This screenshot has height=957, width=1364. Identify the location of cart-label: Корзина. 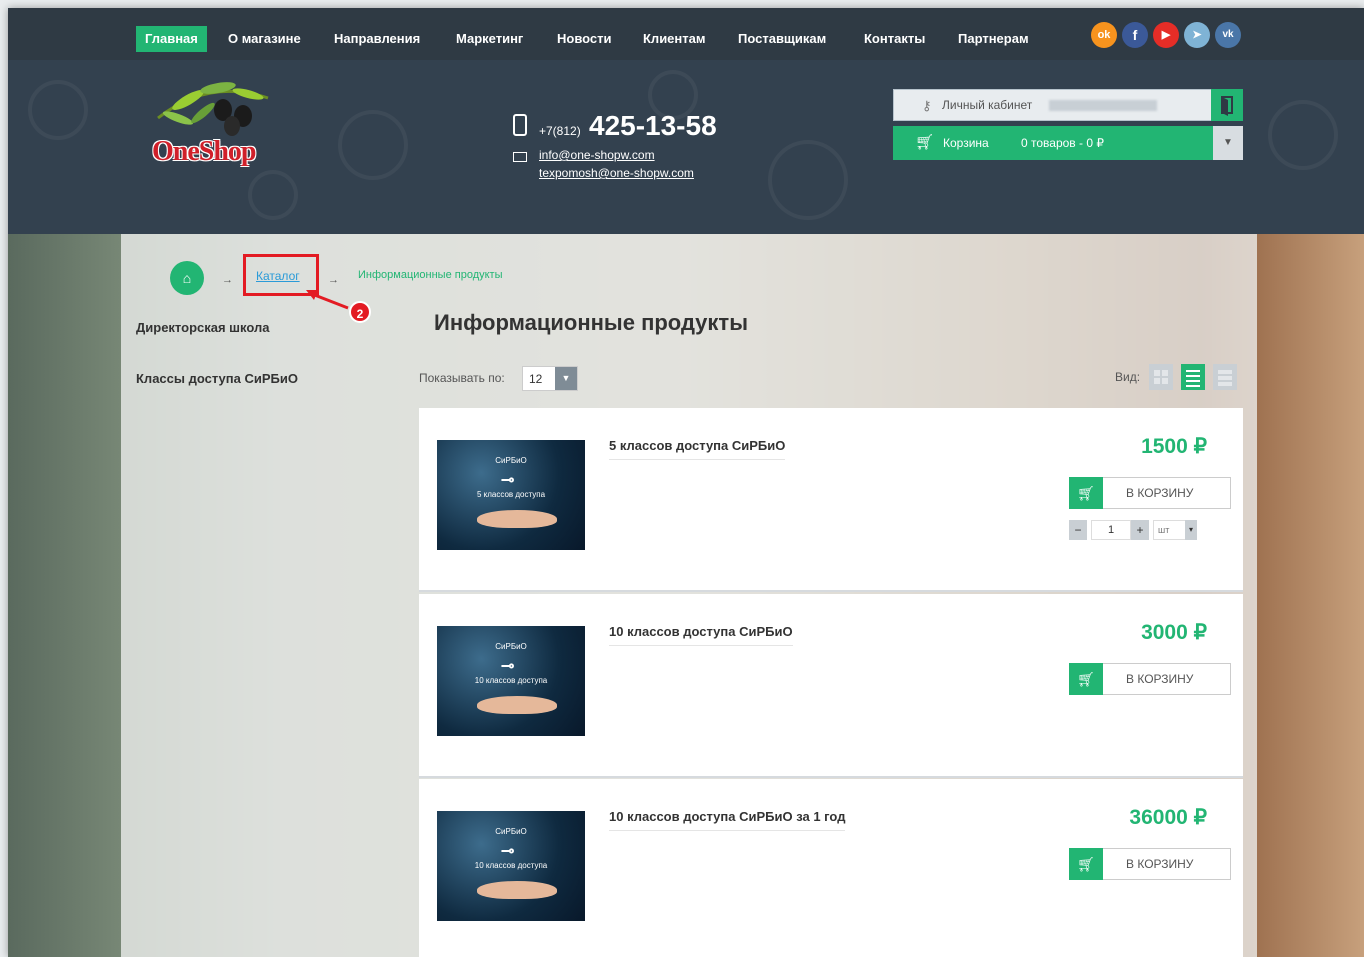
(966, 143).